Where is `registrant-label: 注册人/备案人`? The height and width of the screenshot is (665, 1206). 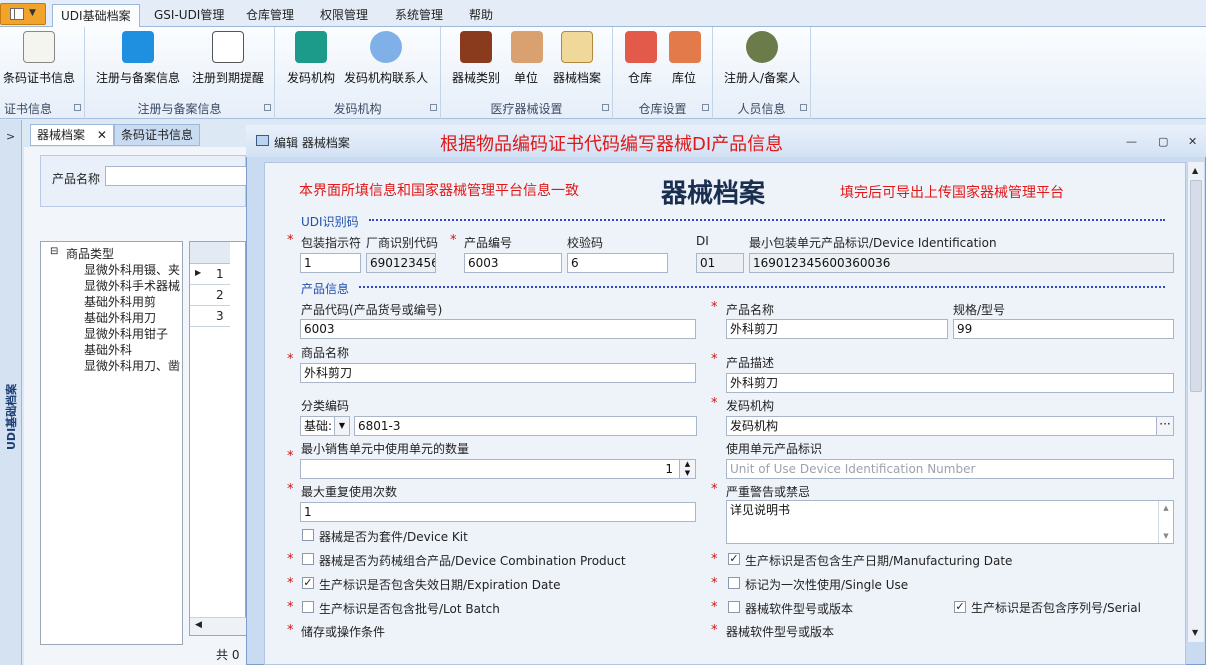
registrant-label: 注册人/备案人 is located at coordinates (762, 78).